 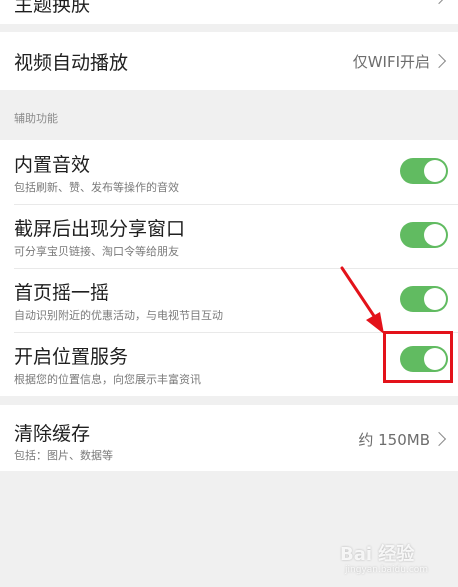 What do you see at coordinates (71, 63) in the screenshot?
I see `video-autoplay-title: 视频自动播放` at bounding box center [71, 63].